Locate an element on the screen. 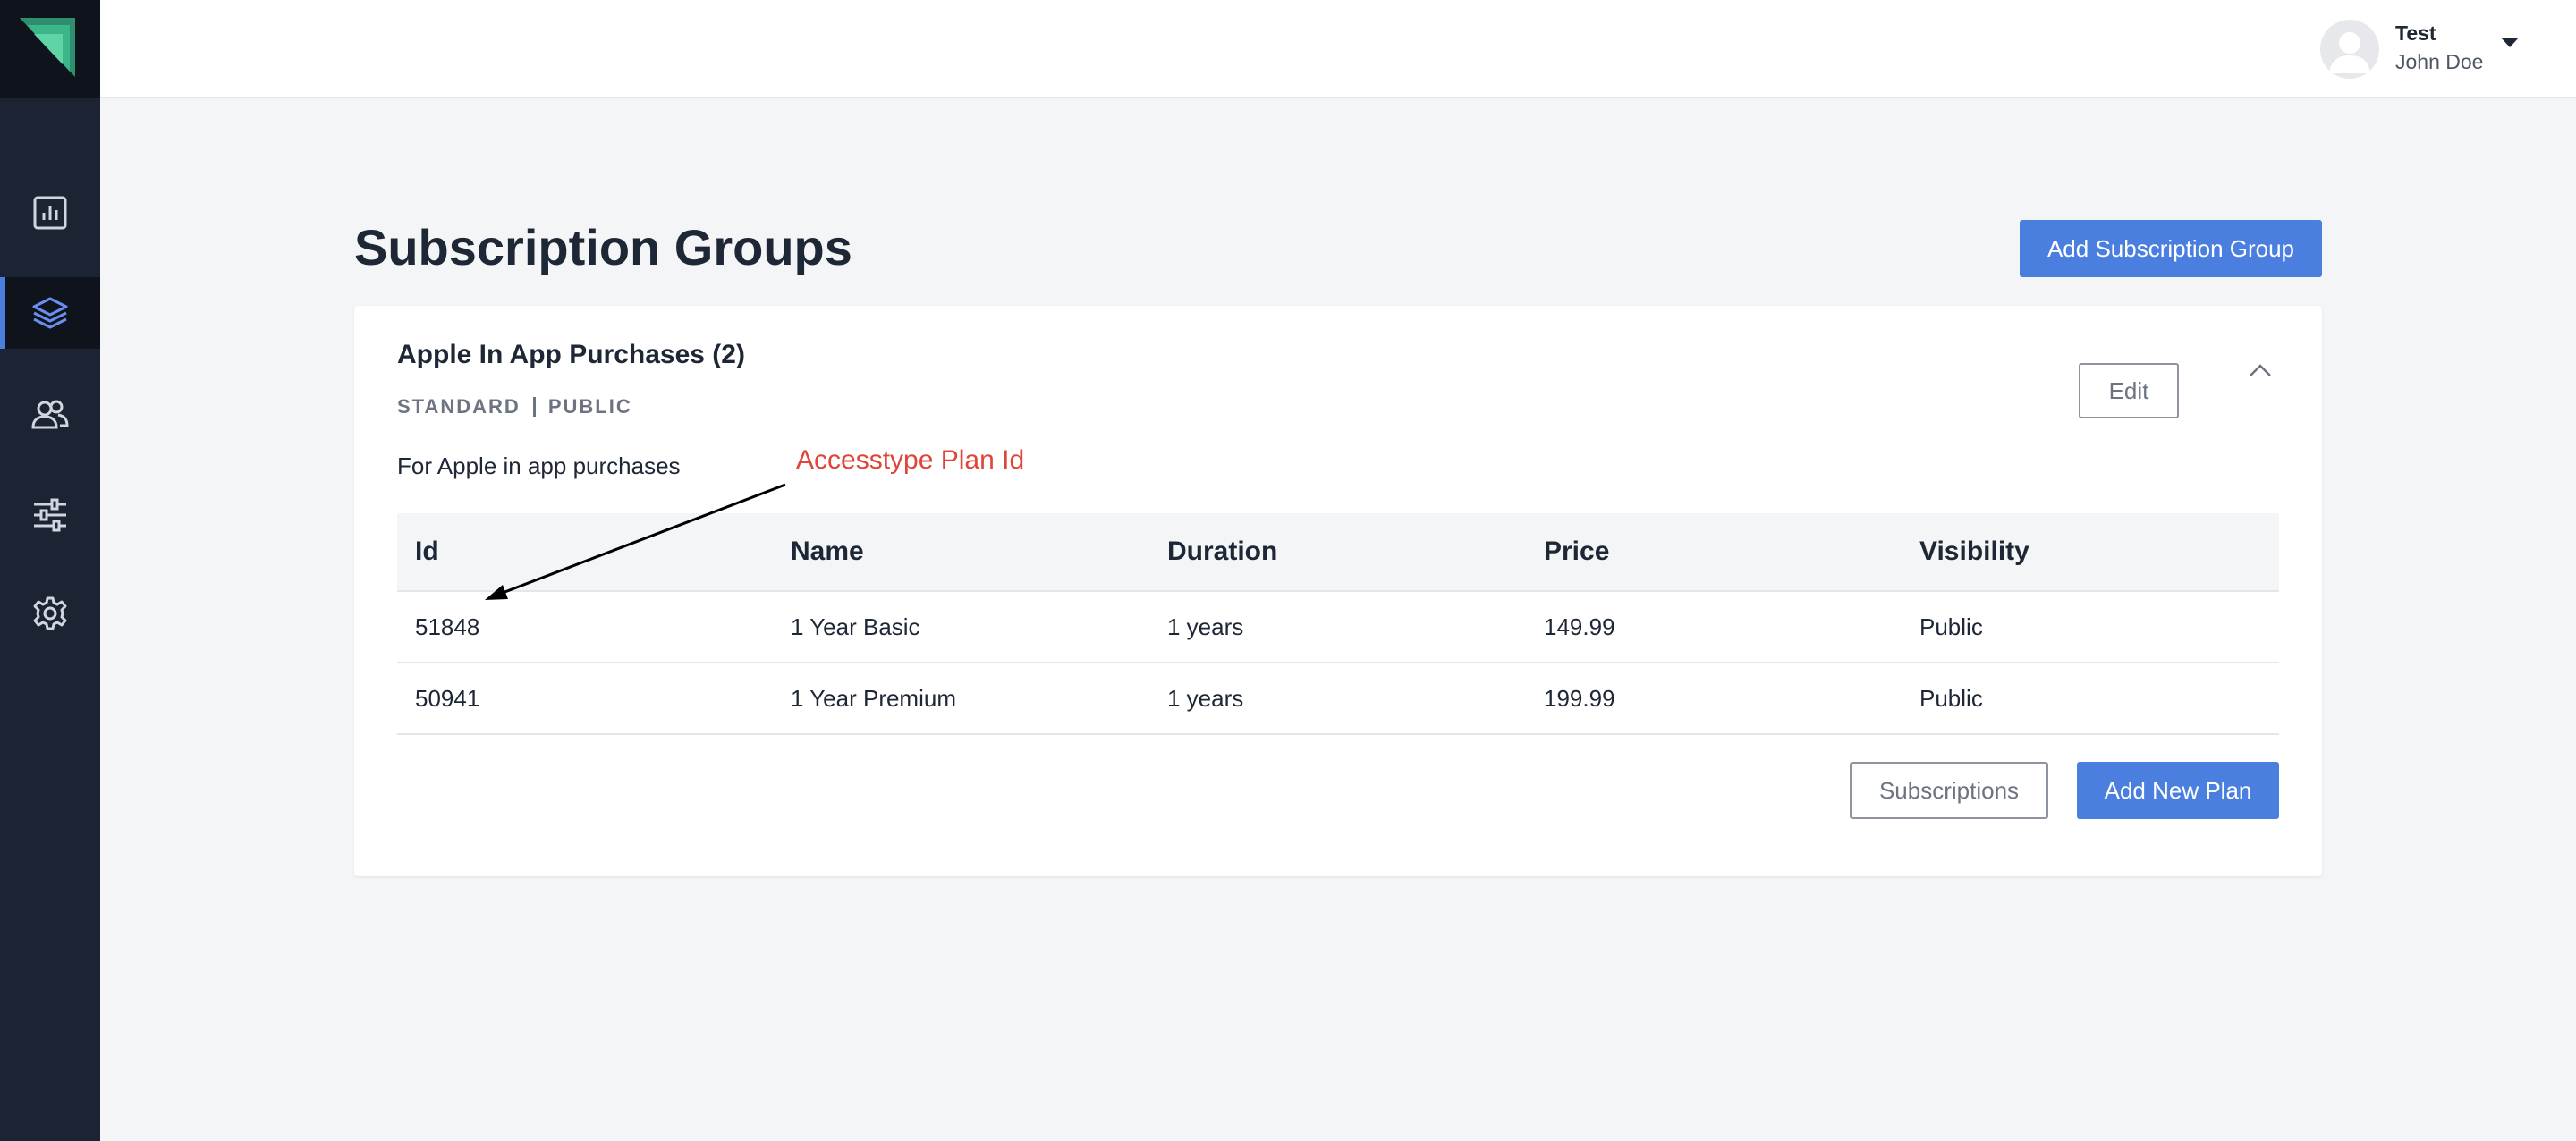 The height and width of the screenshot is (1141, 2576). chart-icon is located at coordinates (50, 213).